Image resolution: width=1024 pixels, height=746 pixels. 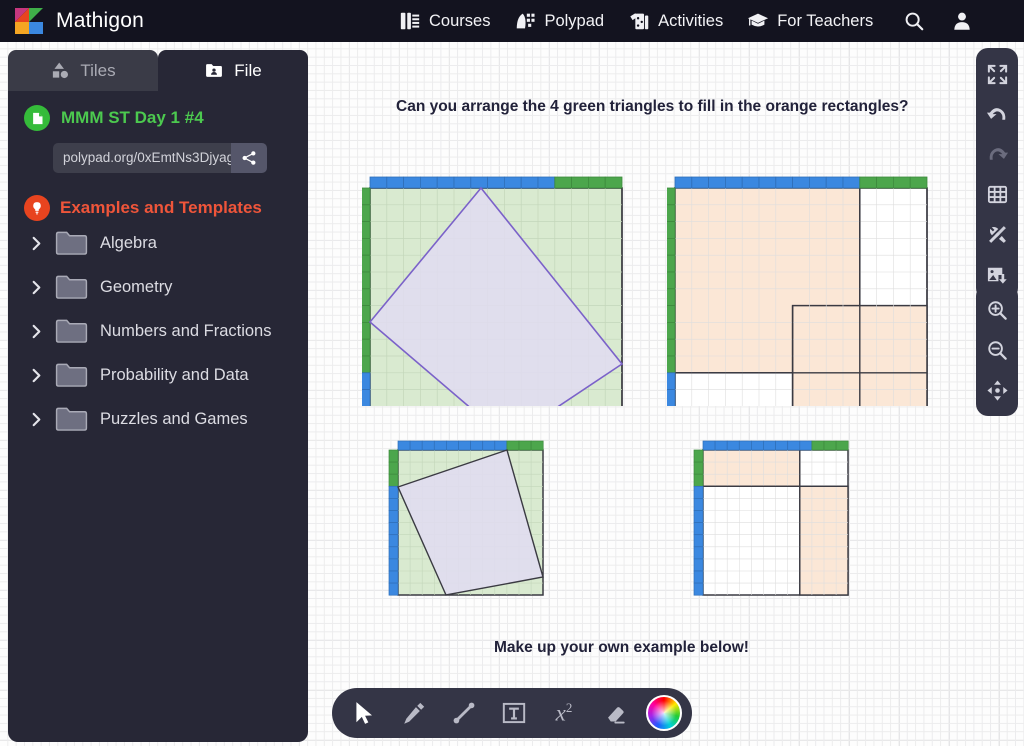 What do you see at coordinates (37, 208) in the screenshot?
I see `lightbulb-icon` at bounding box center [37, 208].